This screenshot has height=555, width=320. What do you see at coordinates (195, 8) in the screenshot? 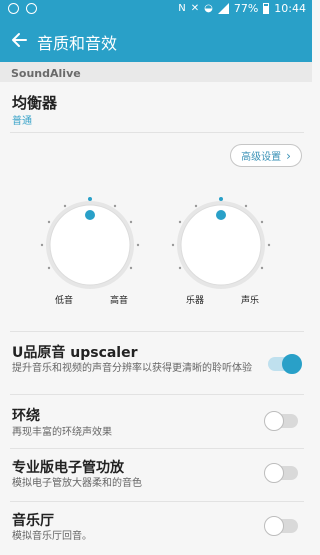
I see `mute-icon: ✕` at bounding box center [195, 8].